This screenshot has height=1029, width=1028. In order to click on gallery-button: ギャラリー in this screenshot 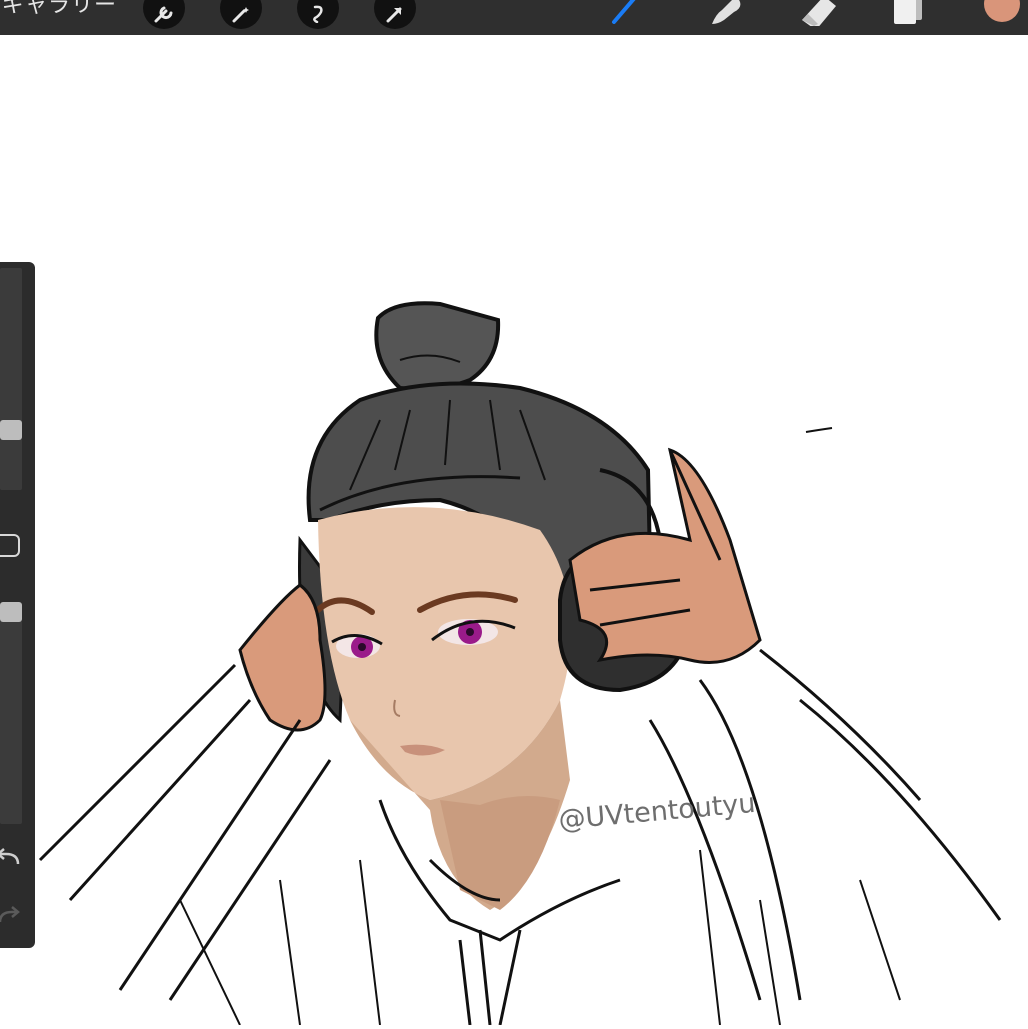, I will do `click(59, 10)`.